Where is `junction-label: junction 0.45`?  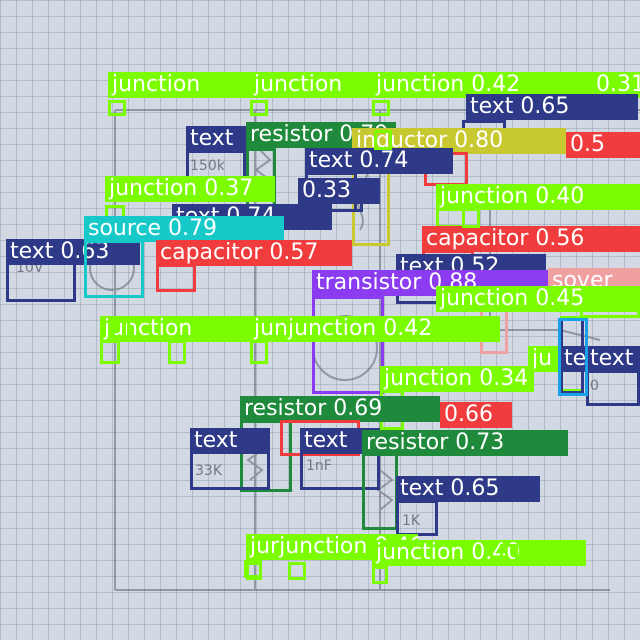 junction-label: junction 0.45 is located at coordinates (538, 299).